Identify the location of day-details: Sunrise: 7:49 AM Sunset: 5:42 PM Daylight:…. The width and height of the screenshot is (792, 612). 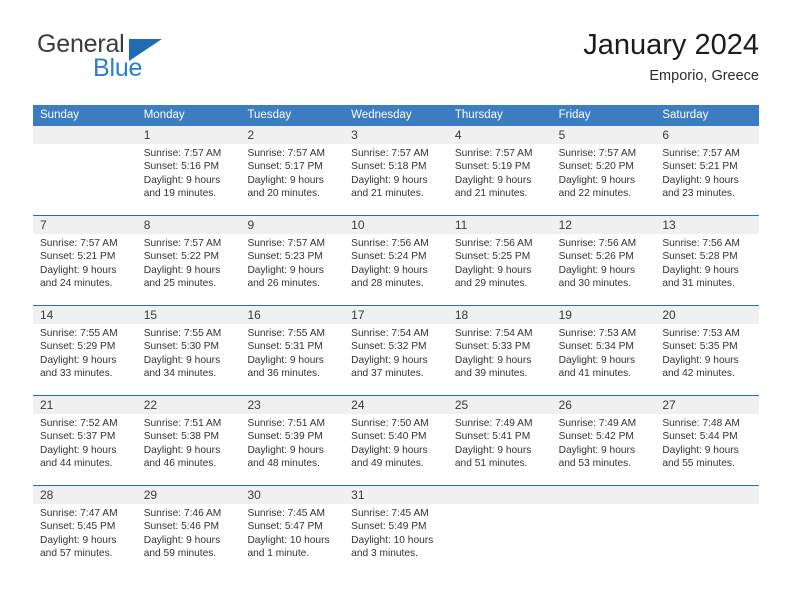
(604, 442).